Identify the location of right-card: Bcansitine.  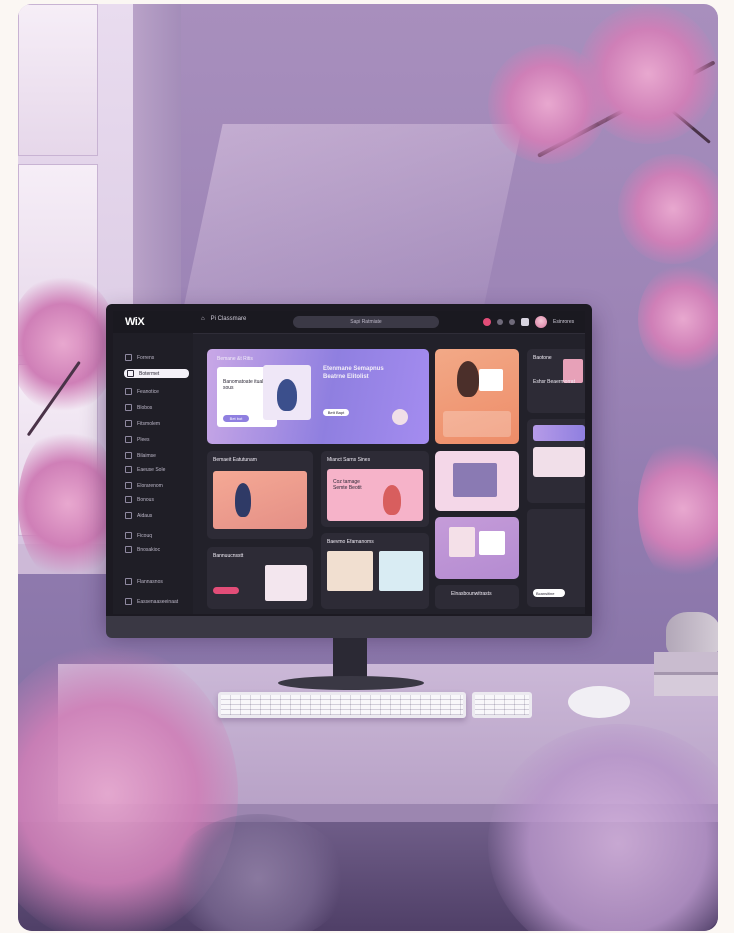
(556, 558).